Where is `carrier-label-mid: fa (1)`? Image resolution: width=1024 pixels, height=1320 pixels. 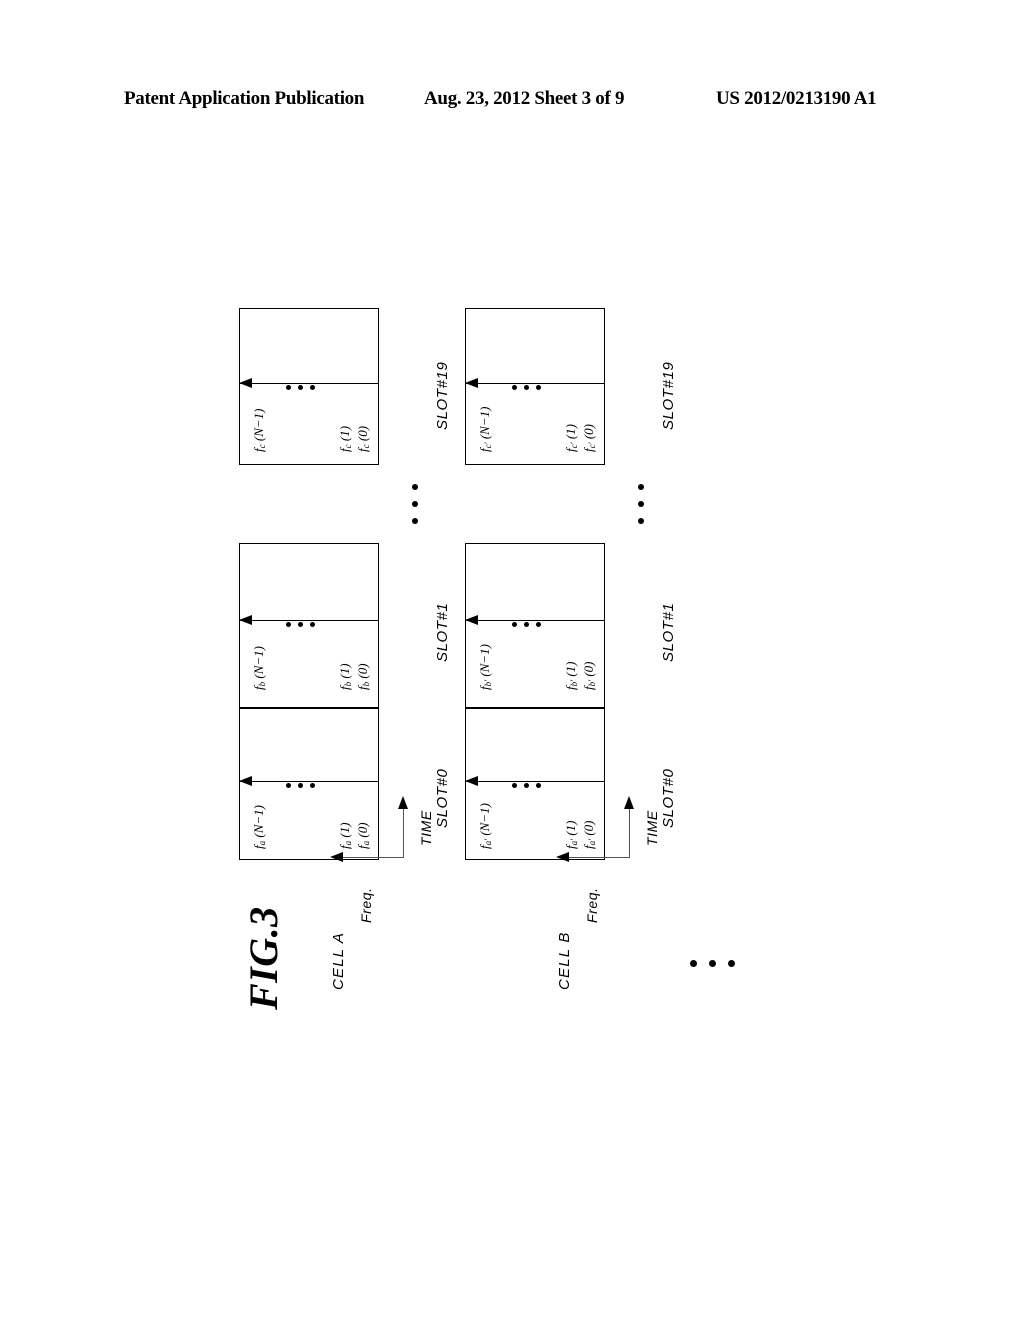 carrier-label-mid: fa (1) is located at coordinates (345, 835).